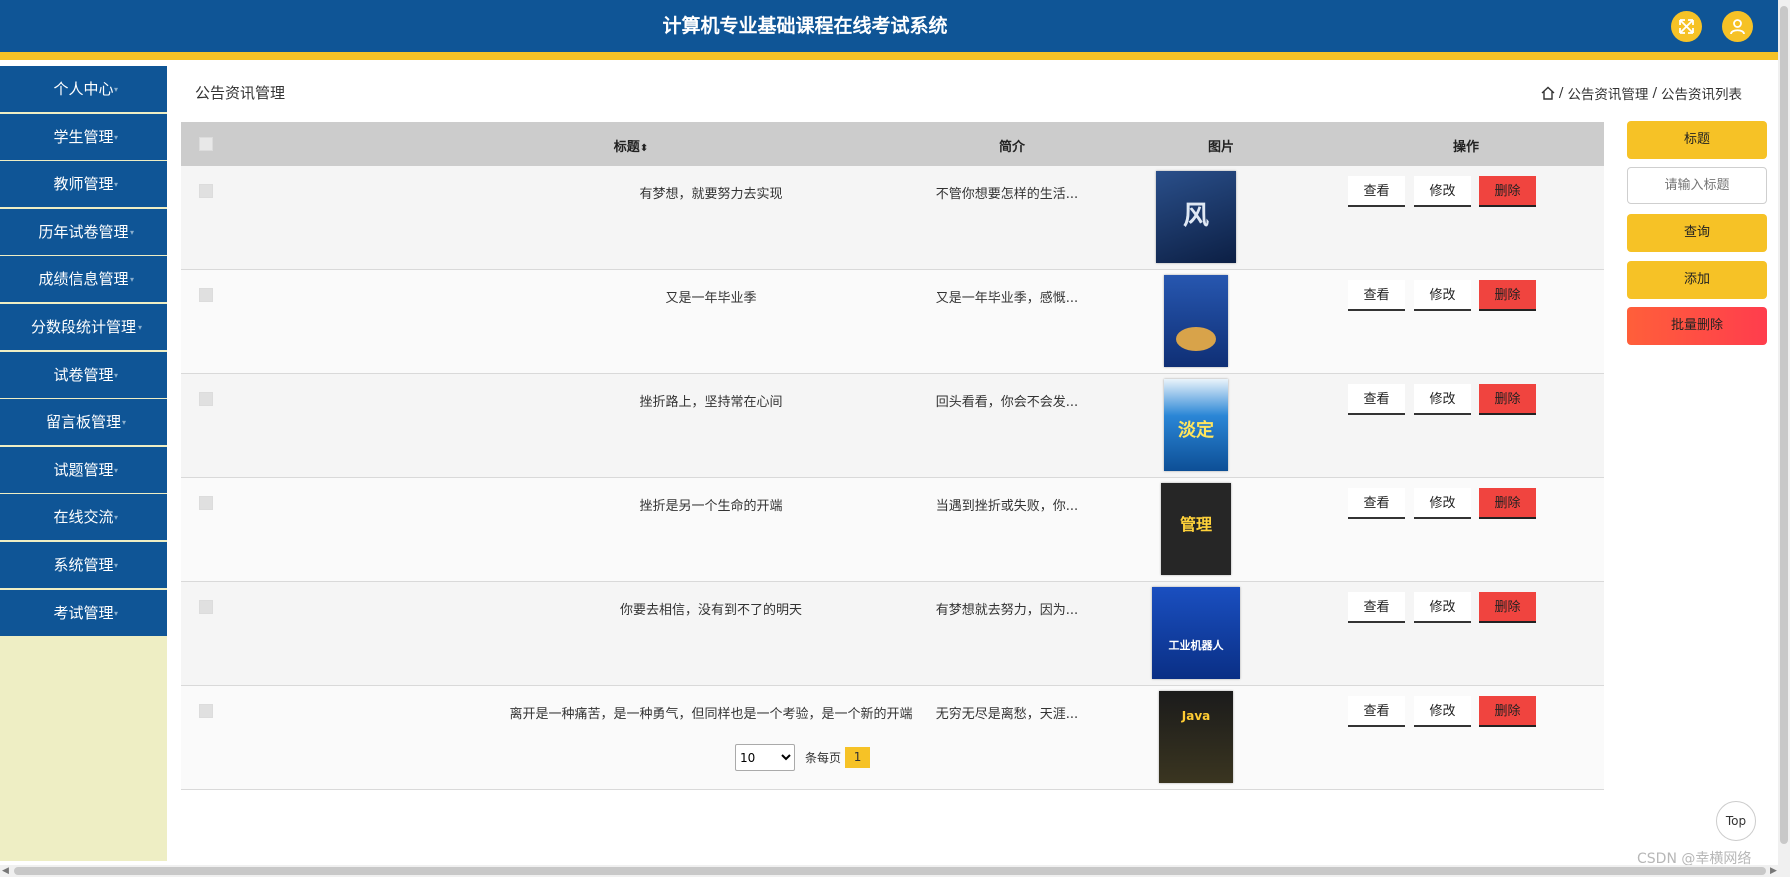 The height and width of the screenshot is (877, 1790). Describe the element at coordinates (1697, 185) in the screenshot. I see `title-search-input` at that location.